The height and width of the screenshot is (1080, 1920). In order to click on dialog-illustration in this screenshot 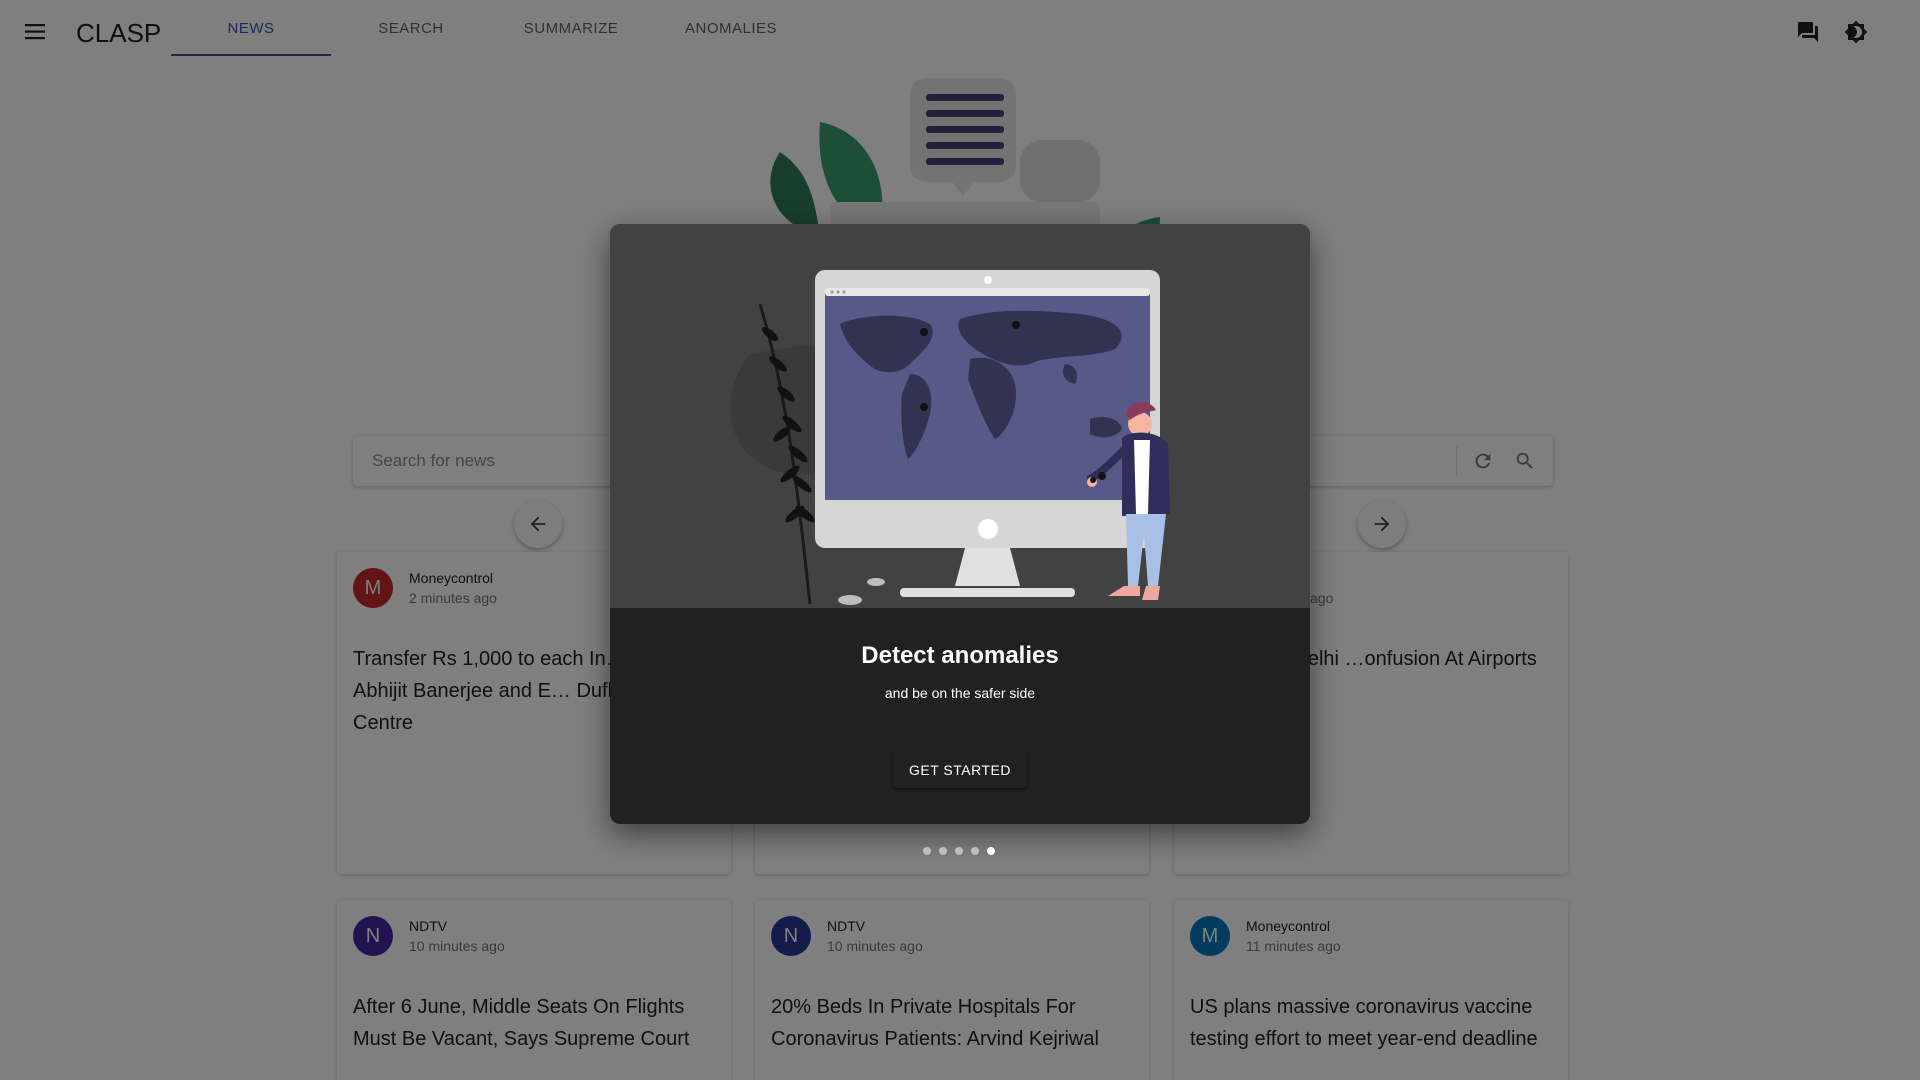, I will do `click(960, 416)`.